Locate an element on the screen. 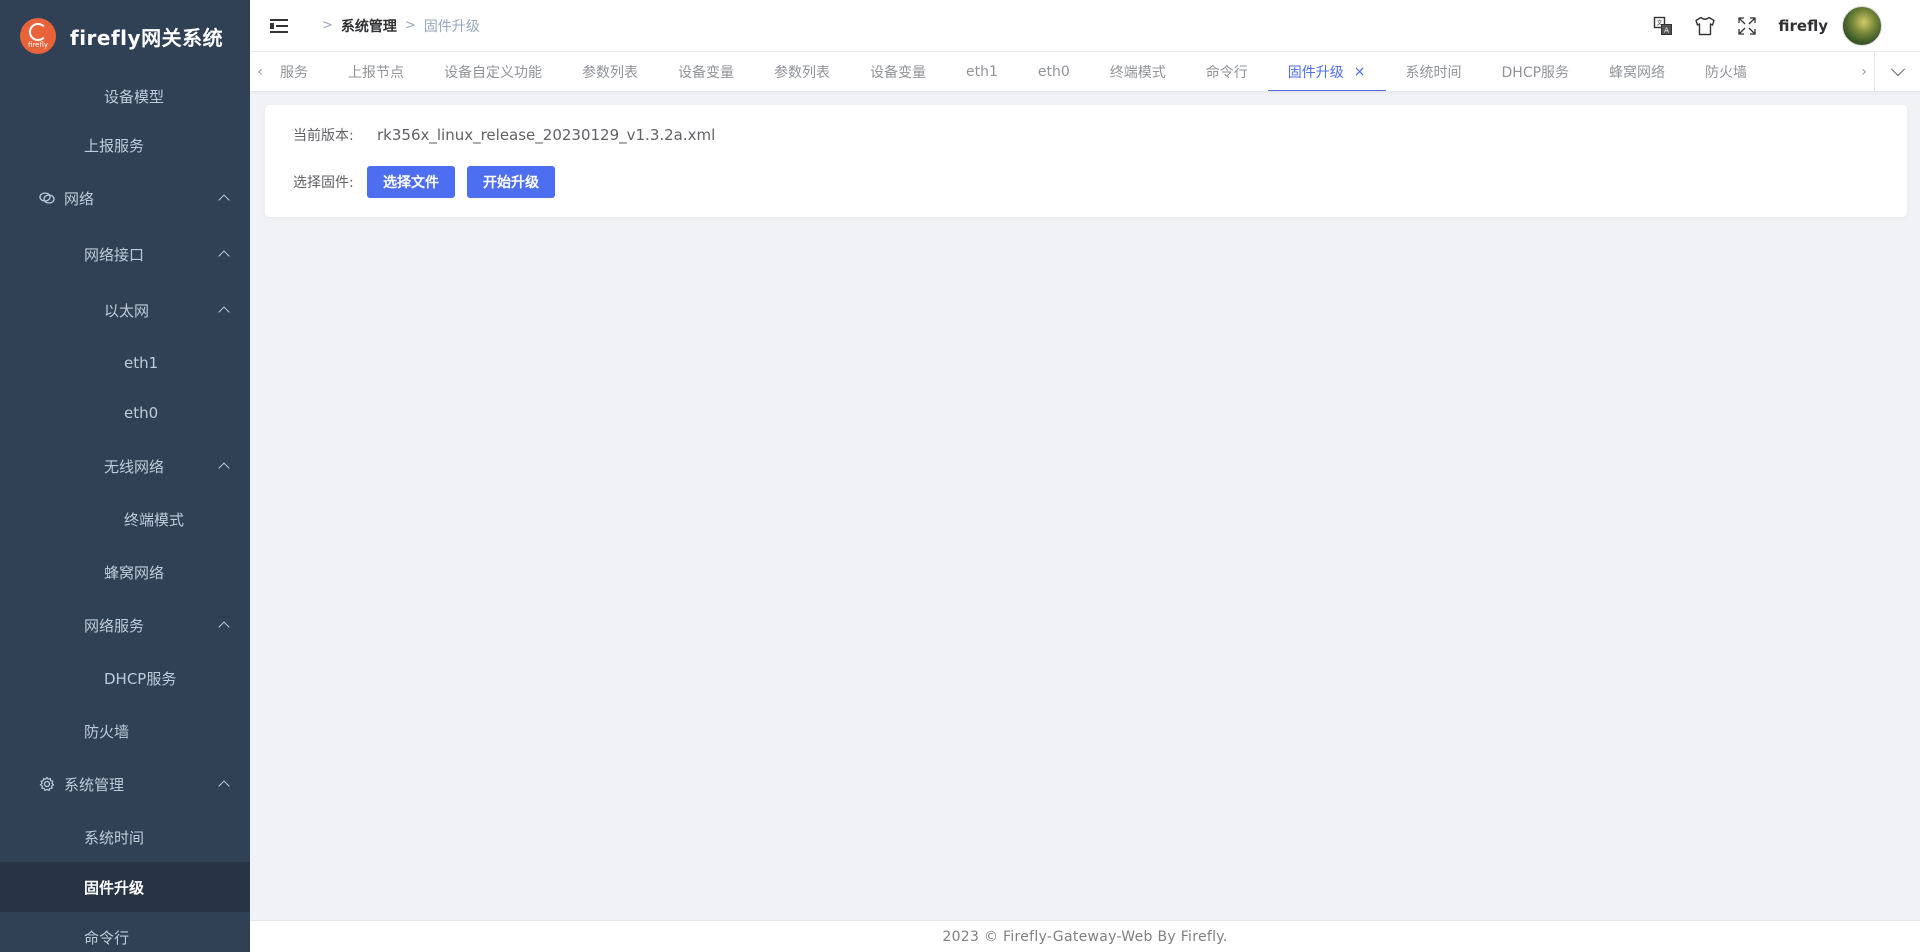 The height and width of the screenshot is (952, 1920). gear-icon is located at coordinates (47, 784).